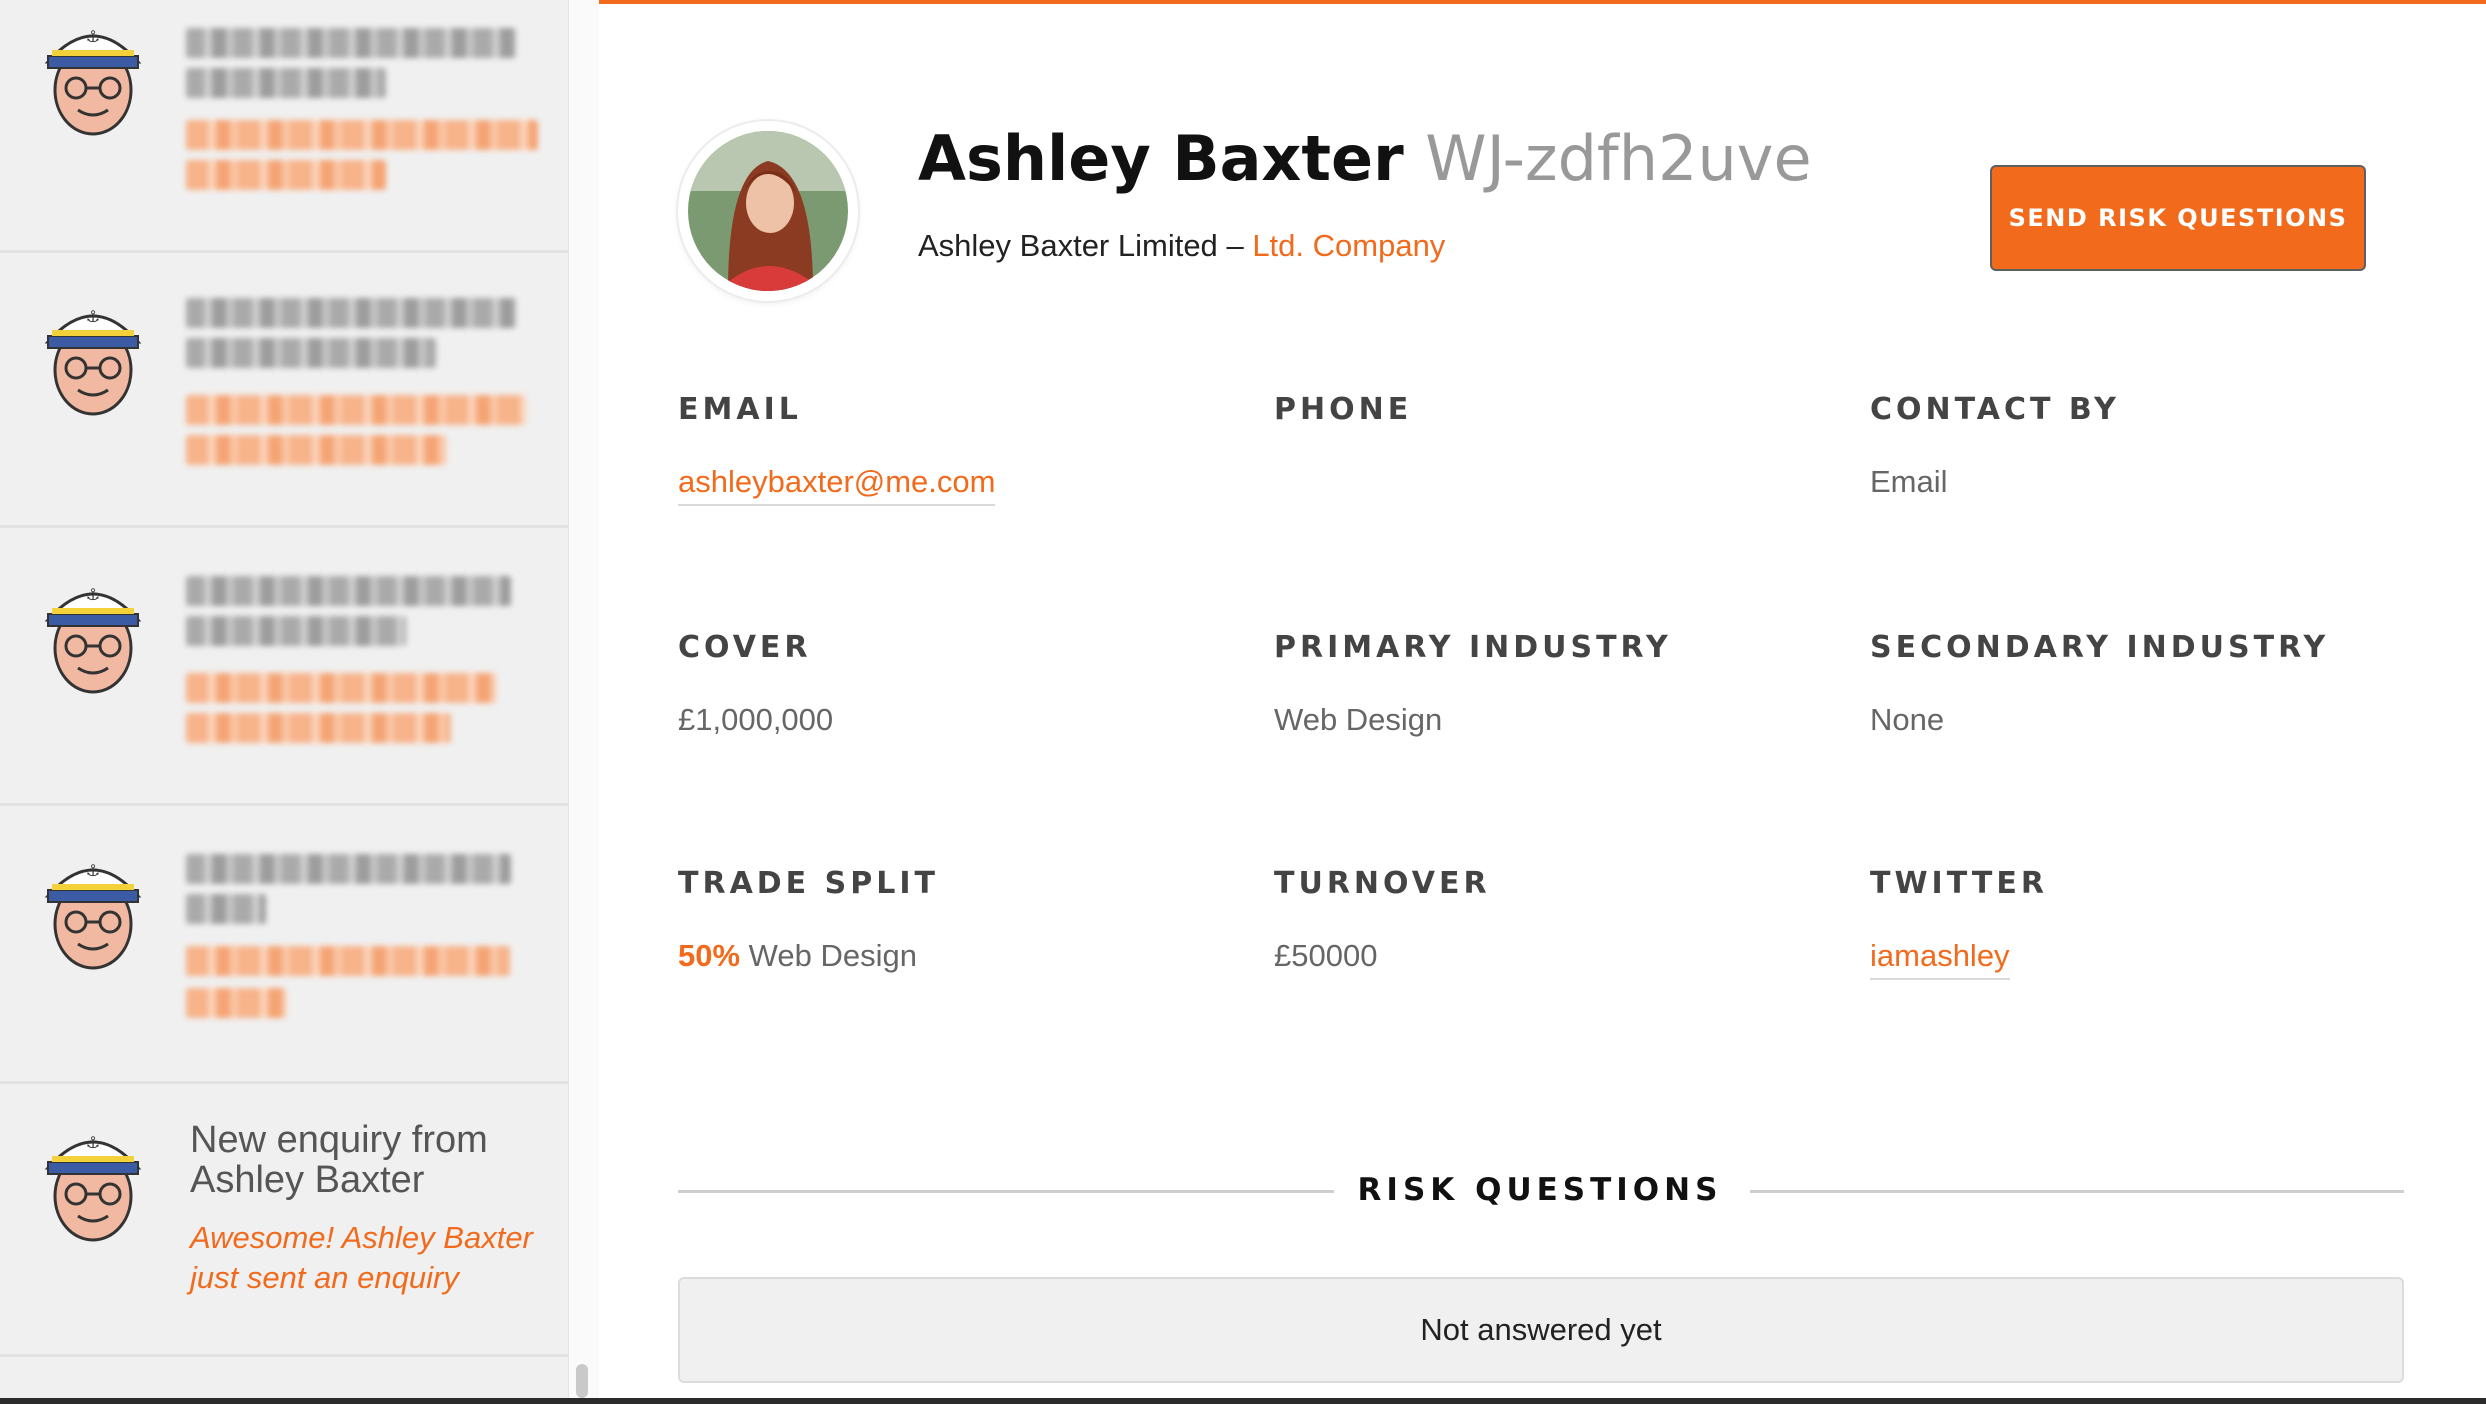  What do you see at coordinates (740, 409) in the screenshot?
I see `email-label: EMAIL` at bounding box center [740, 409].